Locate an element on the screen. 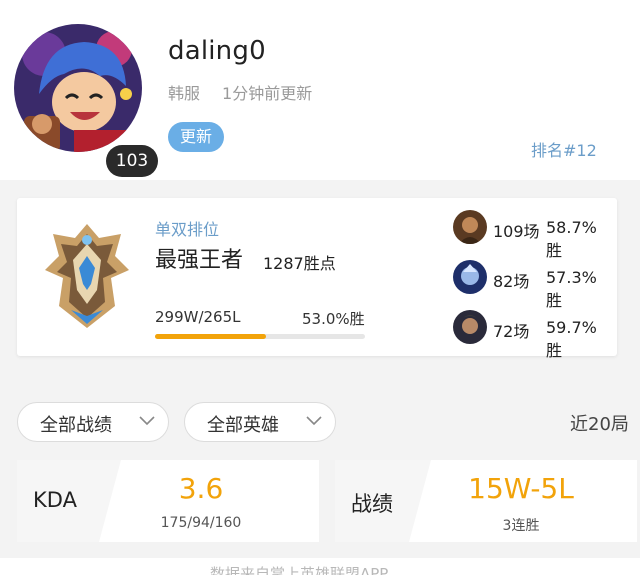  win-rate-bar is located at coordinates (260, 336).